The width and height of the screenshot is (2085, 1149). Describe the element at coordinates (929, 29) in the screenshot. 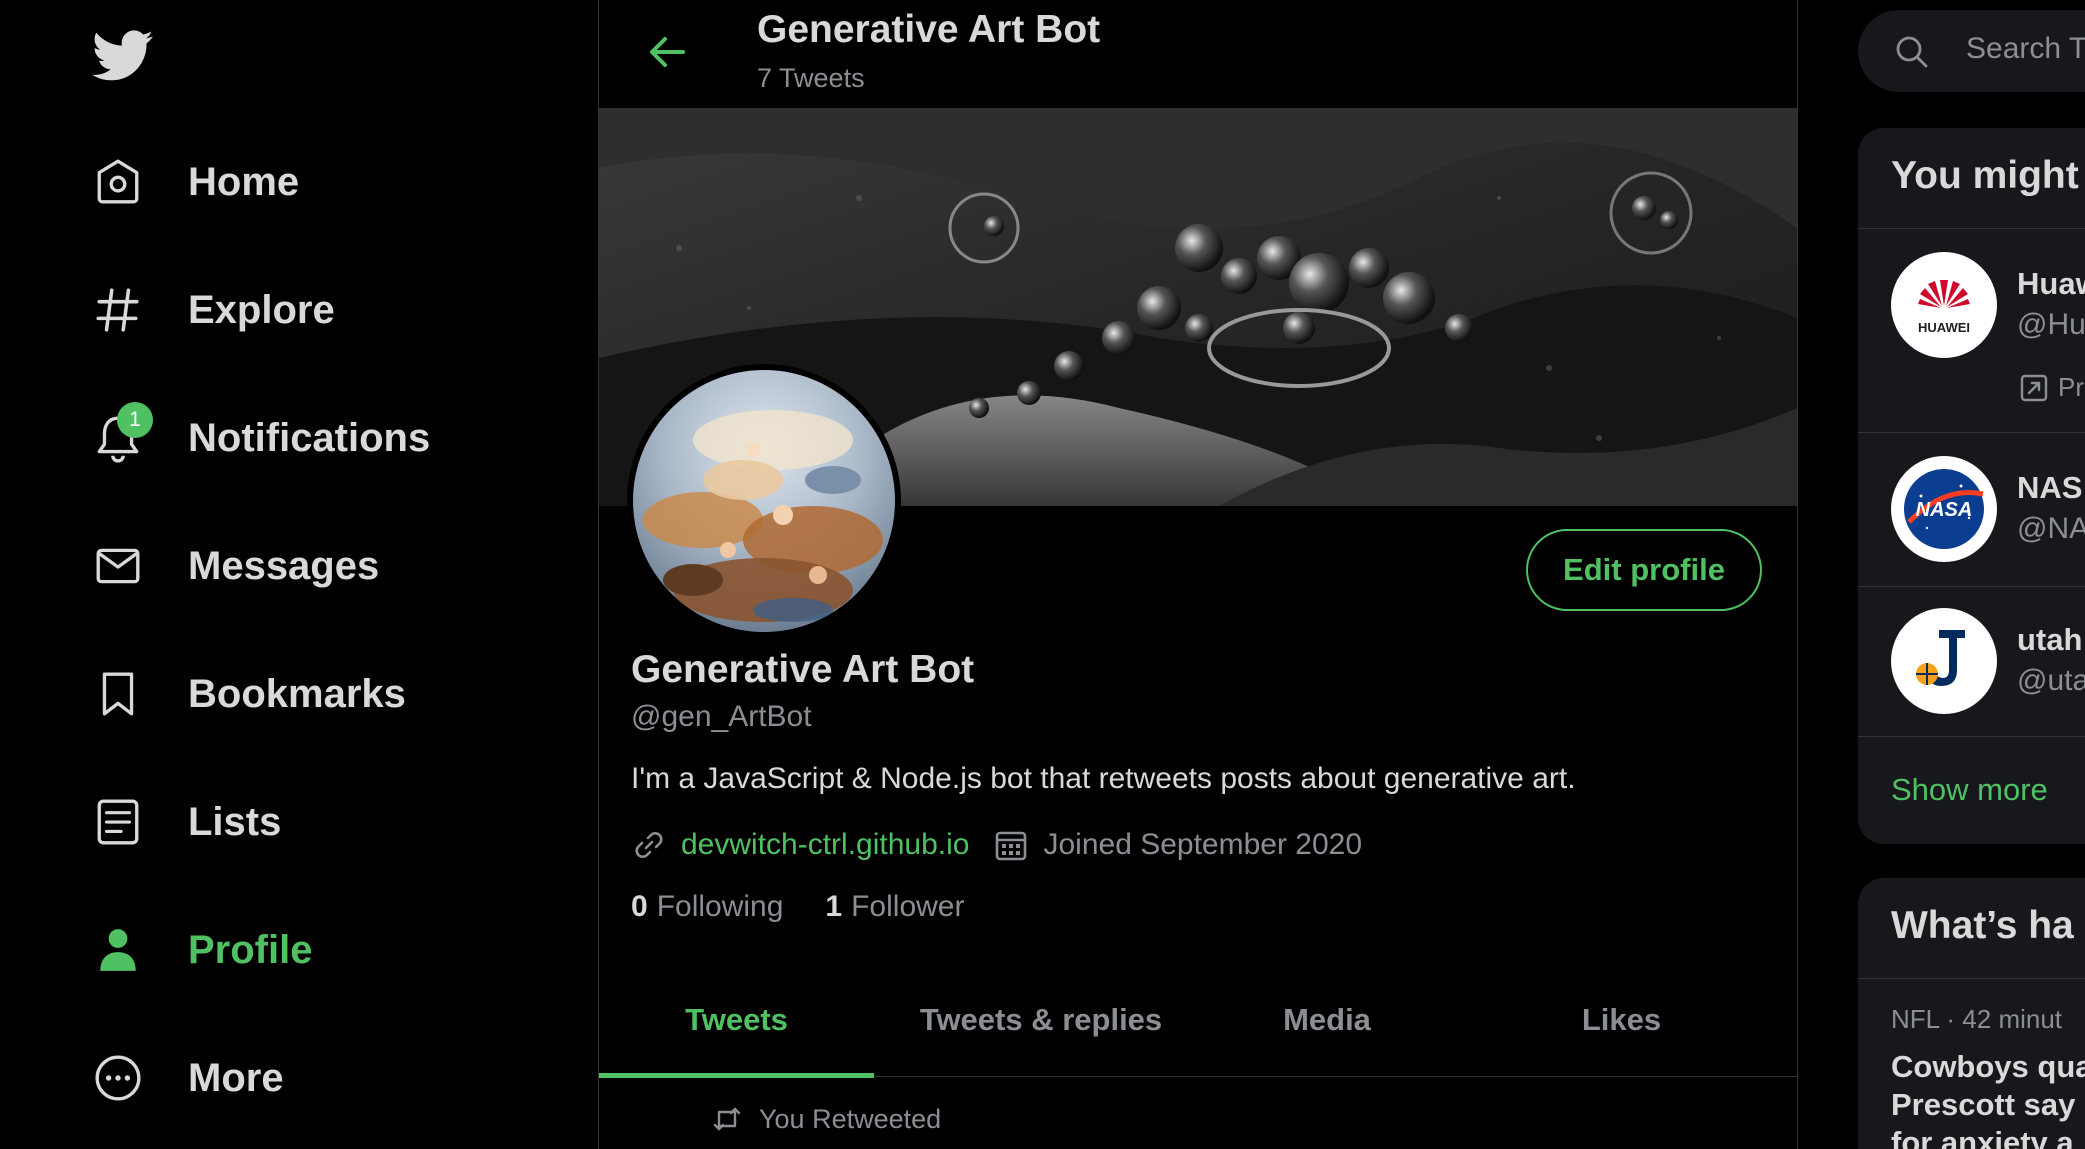

I see `page-title: Generative Art Bot` at that location.